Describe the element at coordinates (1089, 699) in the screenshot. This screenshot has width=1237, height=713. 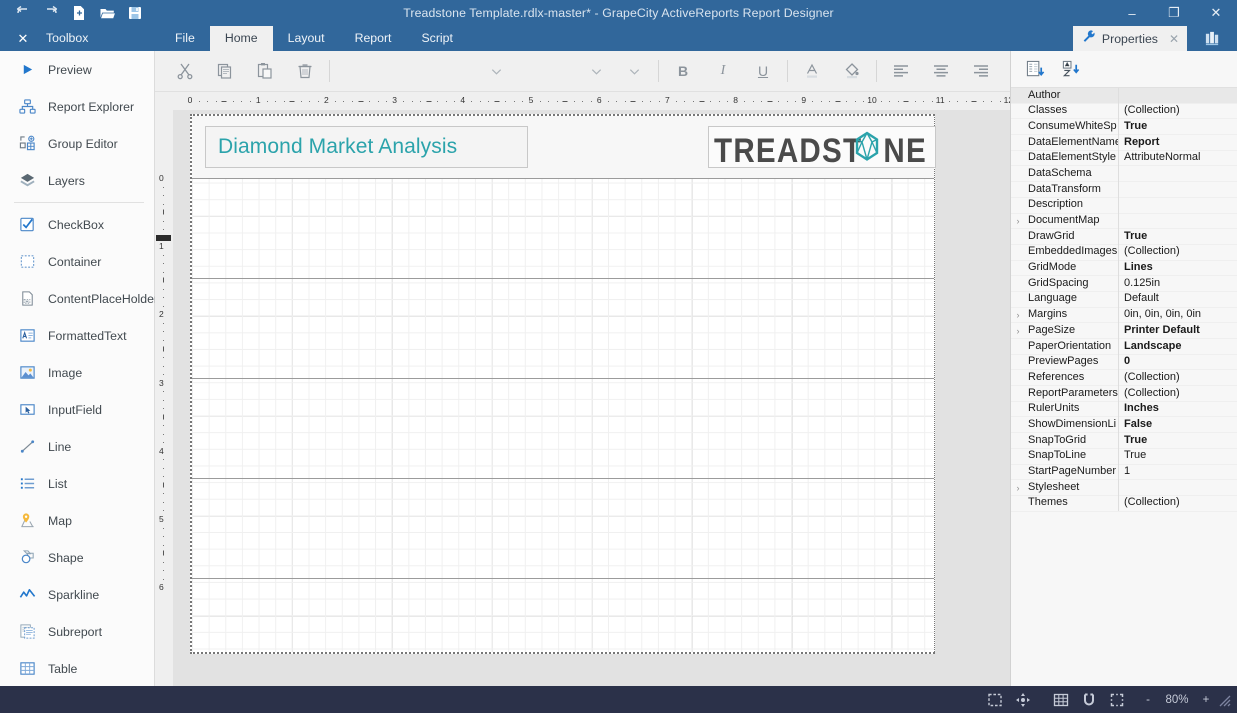
I see `snap-to-grid-icon` at that location.